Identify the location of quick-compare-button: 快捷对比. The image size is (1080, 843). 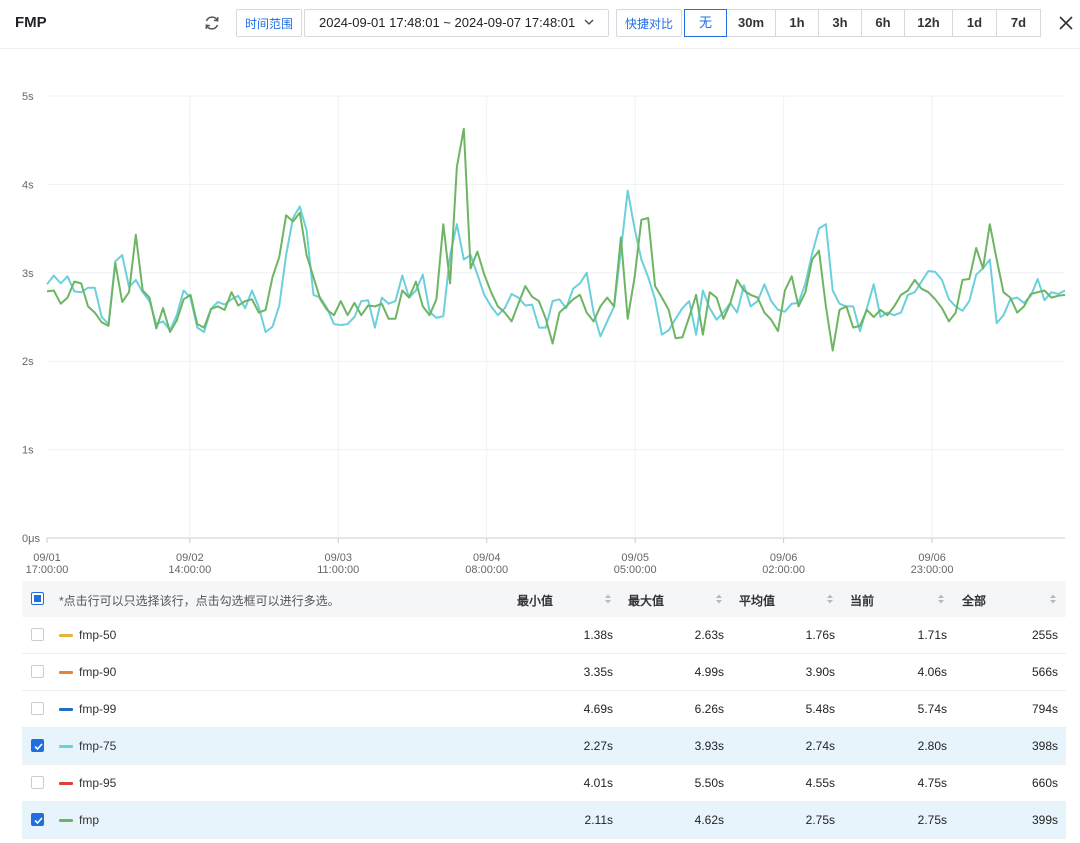
(649, 23).